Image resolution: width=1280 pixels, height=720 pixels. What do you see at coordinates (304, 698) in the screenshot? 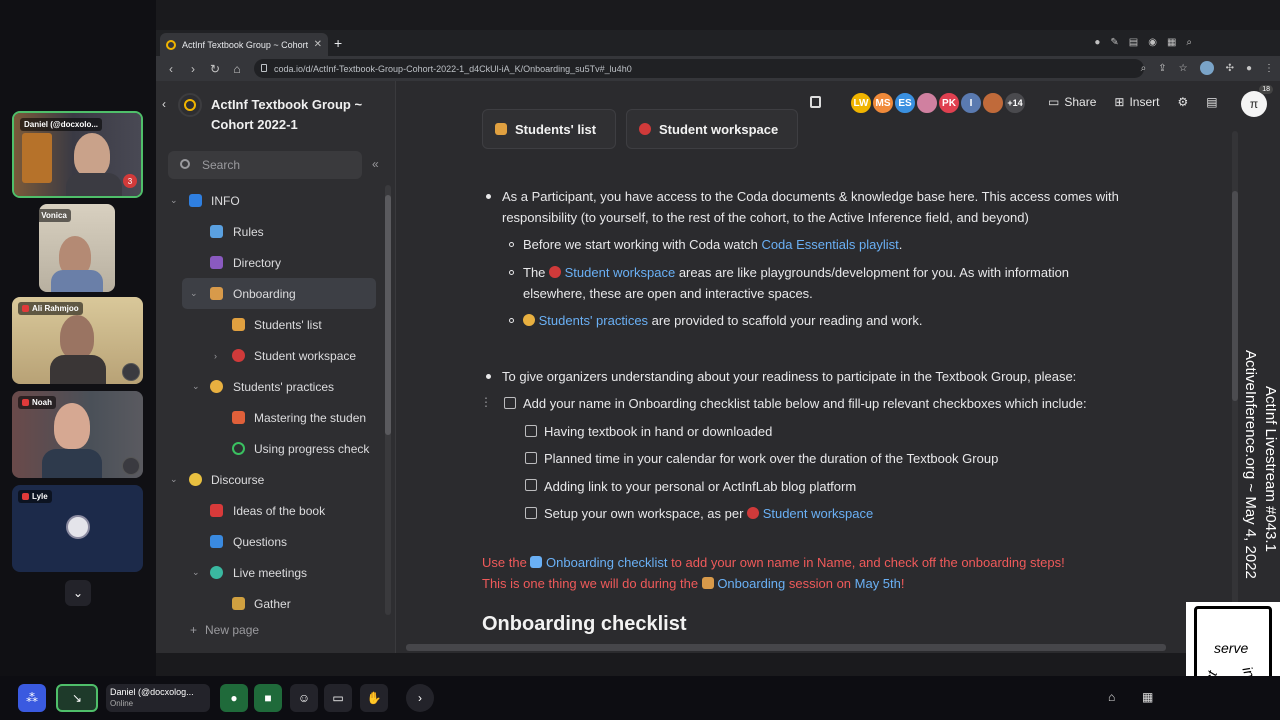
I see `emoji-icon: ☺` at bounding box center [304, 698].